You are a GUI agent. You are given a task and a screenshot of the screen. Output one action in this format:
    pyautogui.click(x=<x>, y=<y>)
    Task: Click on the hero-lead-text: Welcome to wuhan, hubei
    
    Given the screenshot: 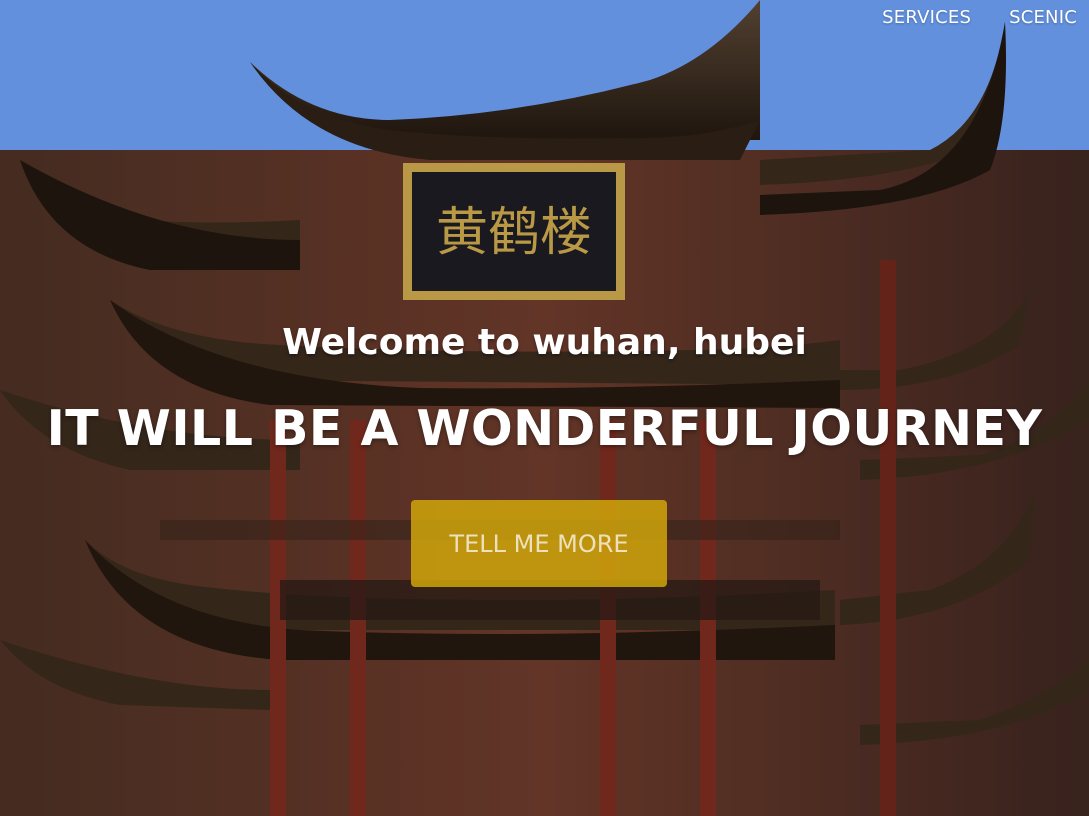 What is the action you would take?
    pyautogui.click(x=544, y=342)
    